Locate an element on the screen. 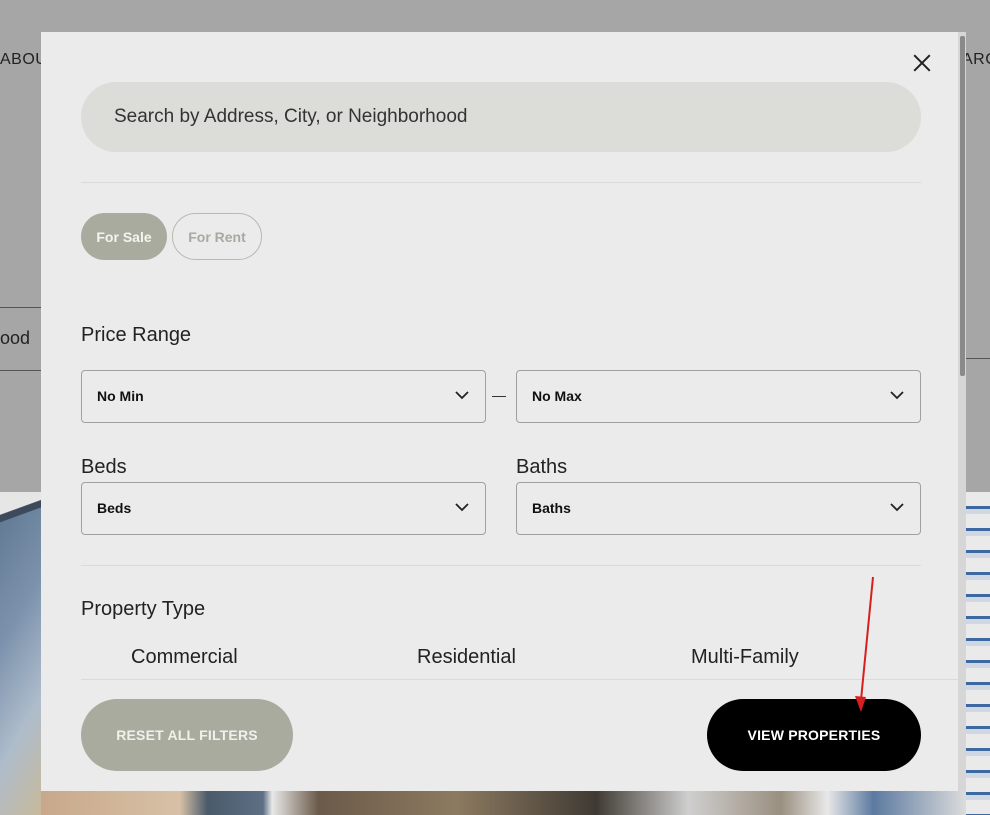  beds-value: Beds is located at coordinates (114, 508).